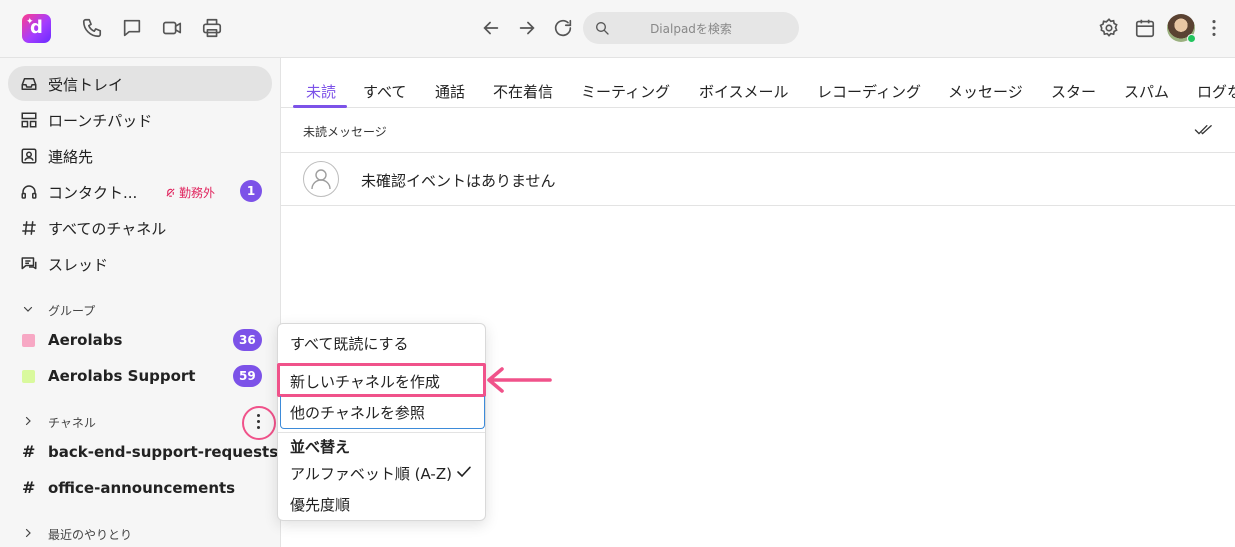 The image size is (1235, 547). Describe the element at coordinates (563, 28) in the screenshot. I see `refresh-icon` at that location.